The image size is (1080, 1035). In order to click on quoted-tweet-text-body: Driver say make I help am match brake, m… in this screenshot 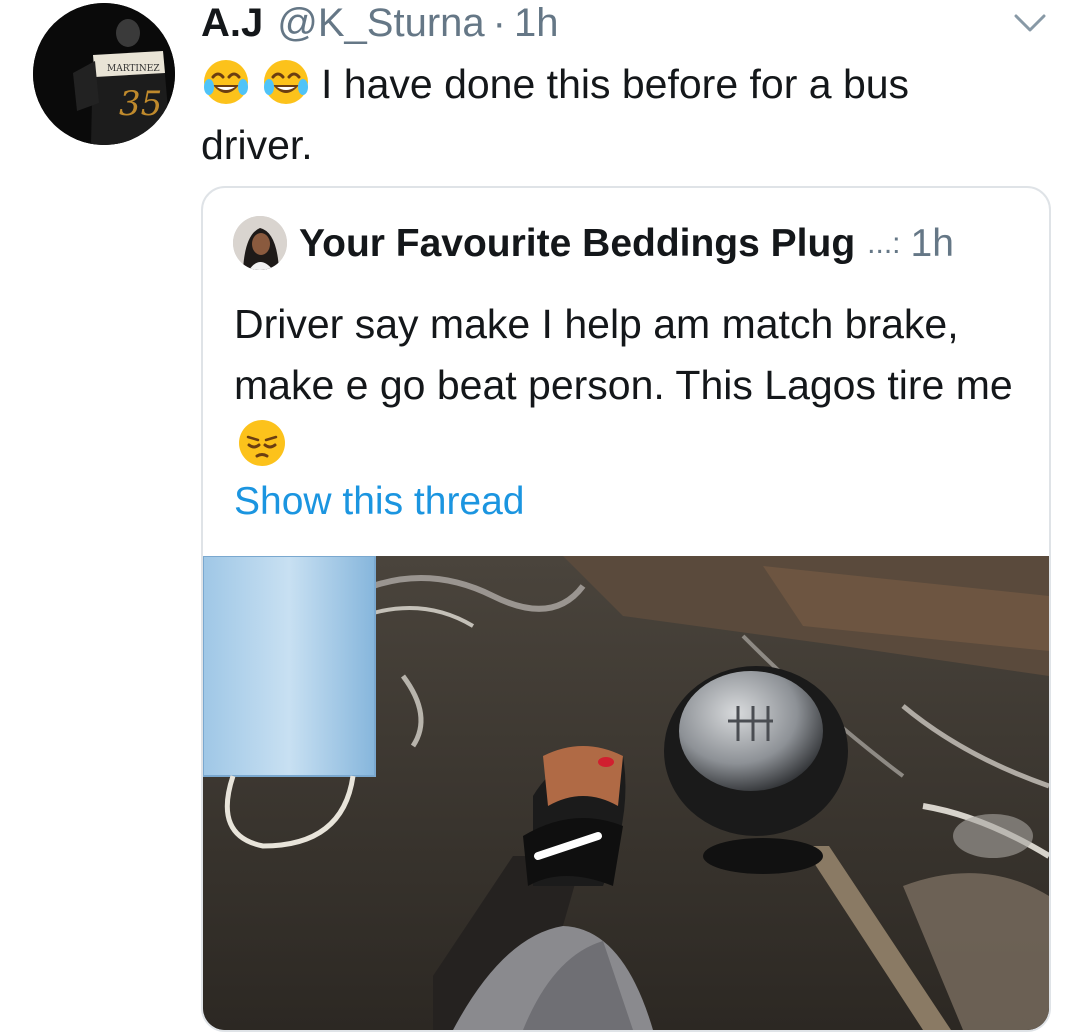, I will do `click(623, 354)`.